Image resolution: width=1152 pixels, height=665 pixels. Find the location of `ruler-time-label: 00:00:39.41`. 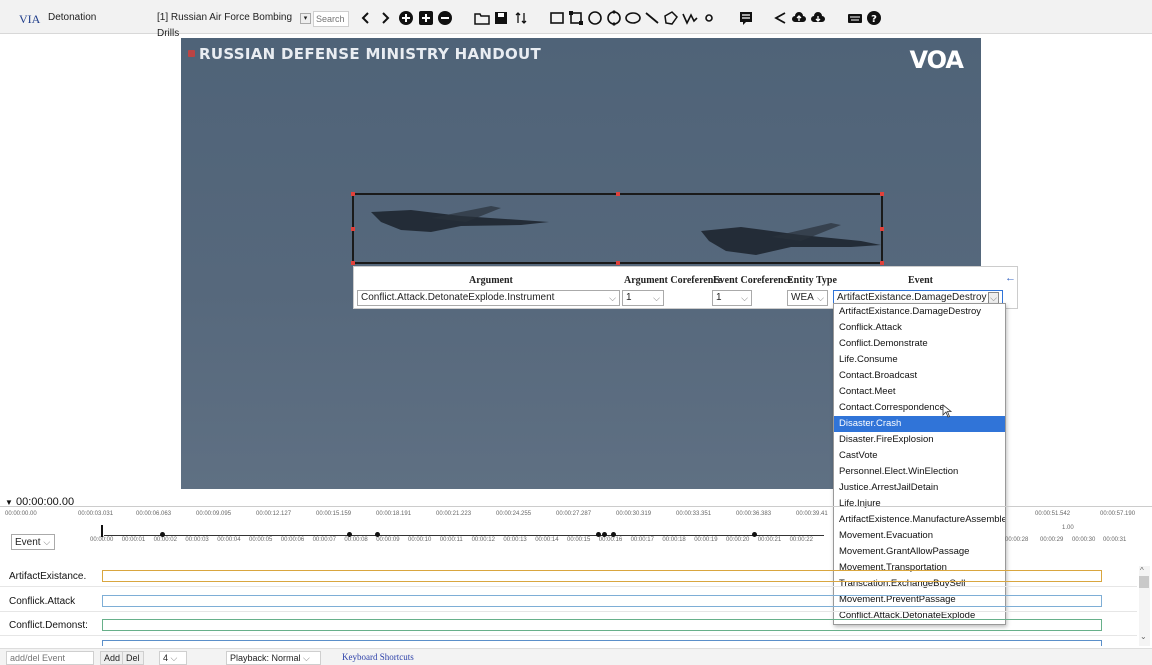

ruler-time-label: 00:00:39.41 is located at coordinates (812, 514).